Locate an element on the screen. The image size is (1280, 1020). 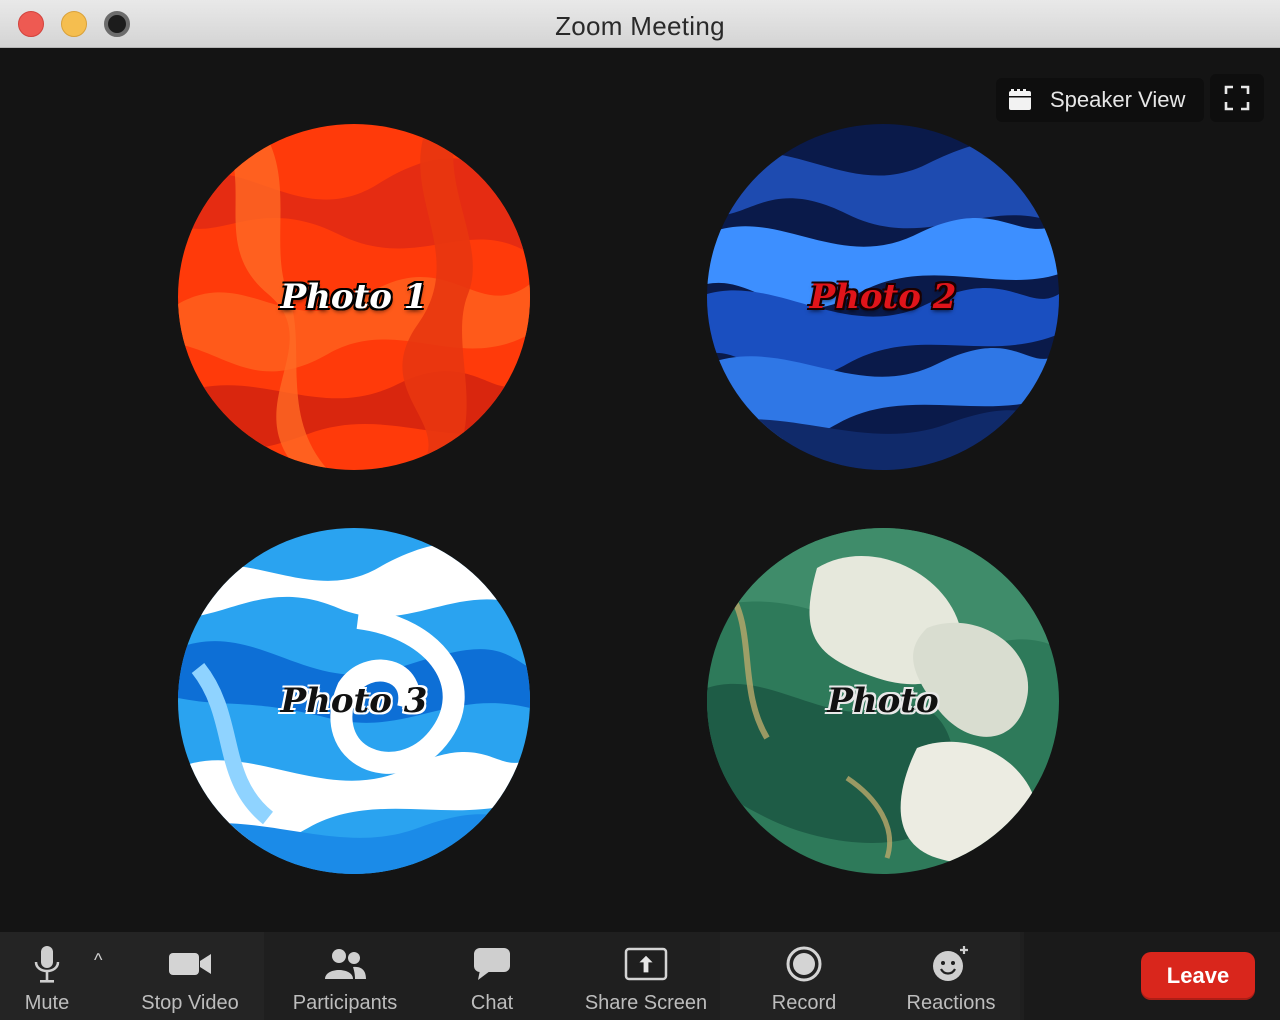
participant-tile-3: Photo 3 is located at coordinates (354, 701).